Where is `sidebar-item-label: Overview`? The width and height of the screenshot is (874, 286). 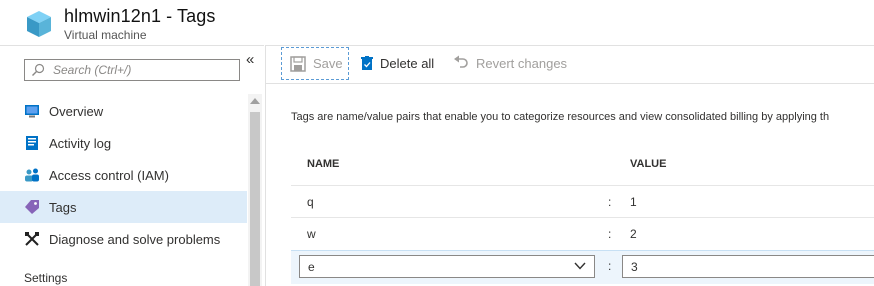
sidebar-item-label: Overview is located at coordinates (76, 111).